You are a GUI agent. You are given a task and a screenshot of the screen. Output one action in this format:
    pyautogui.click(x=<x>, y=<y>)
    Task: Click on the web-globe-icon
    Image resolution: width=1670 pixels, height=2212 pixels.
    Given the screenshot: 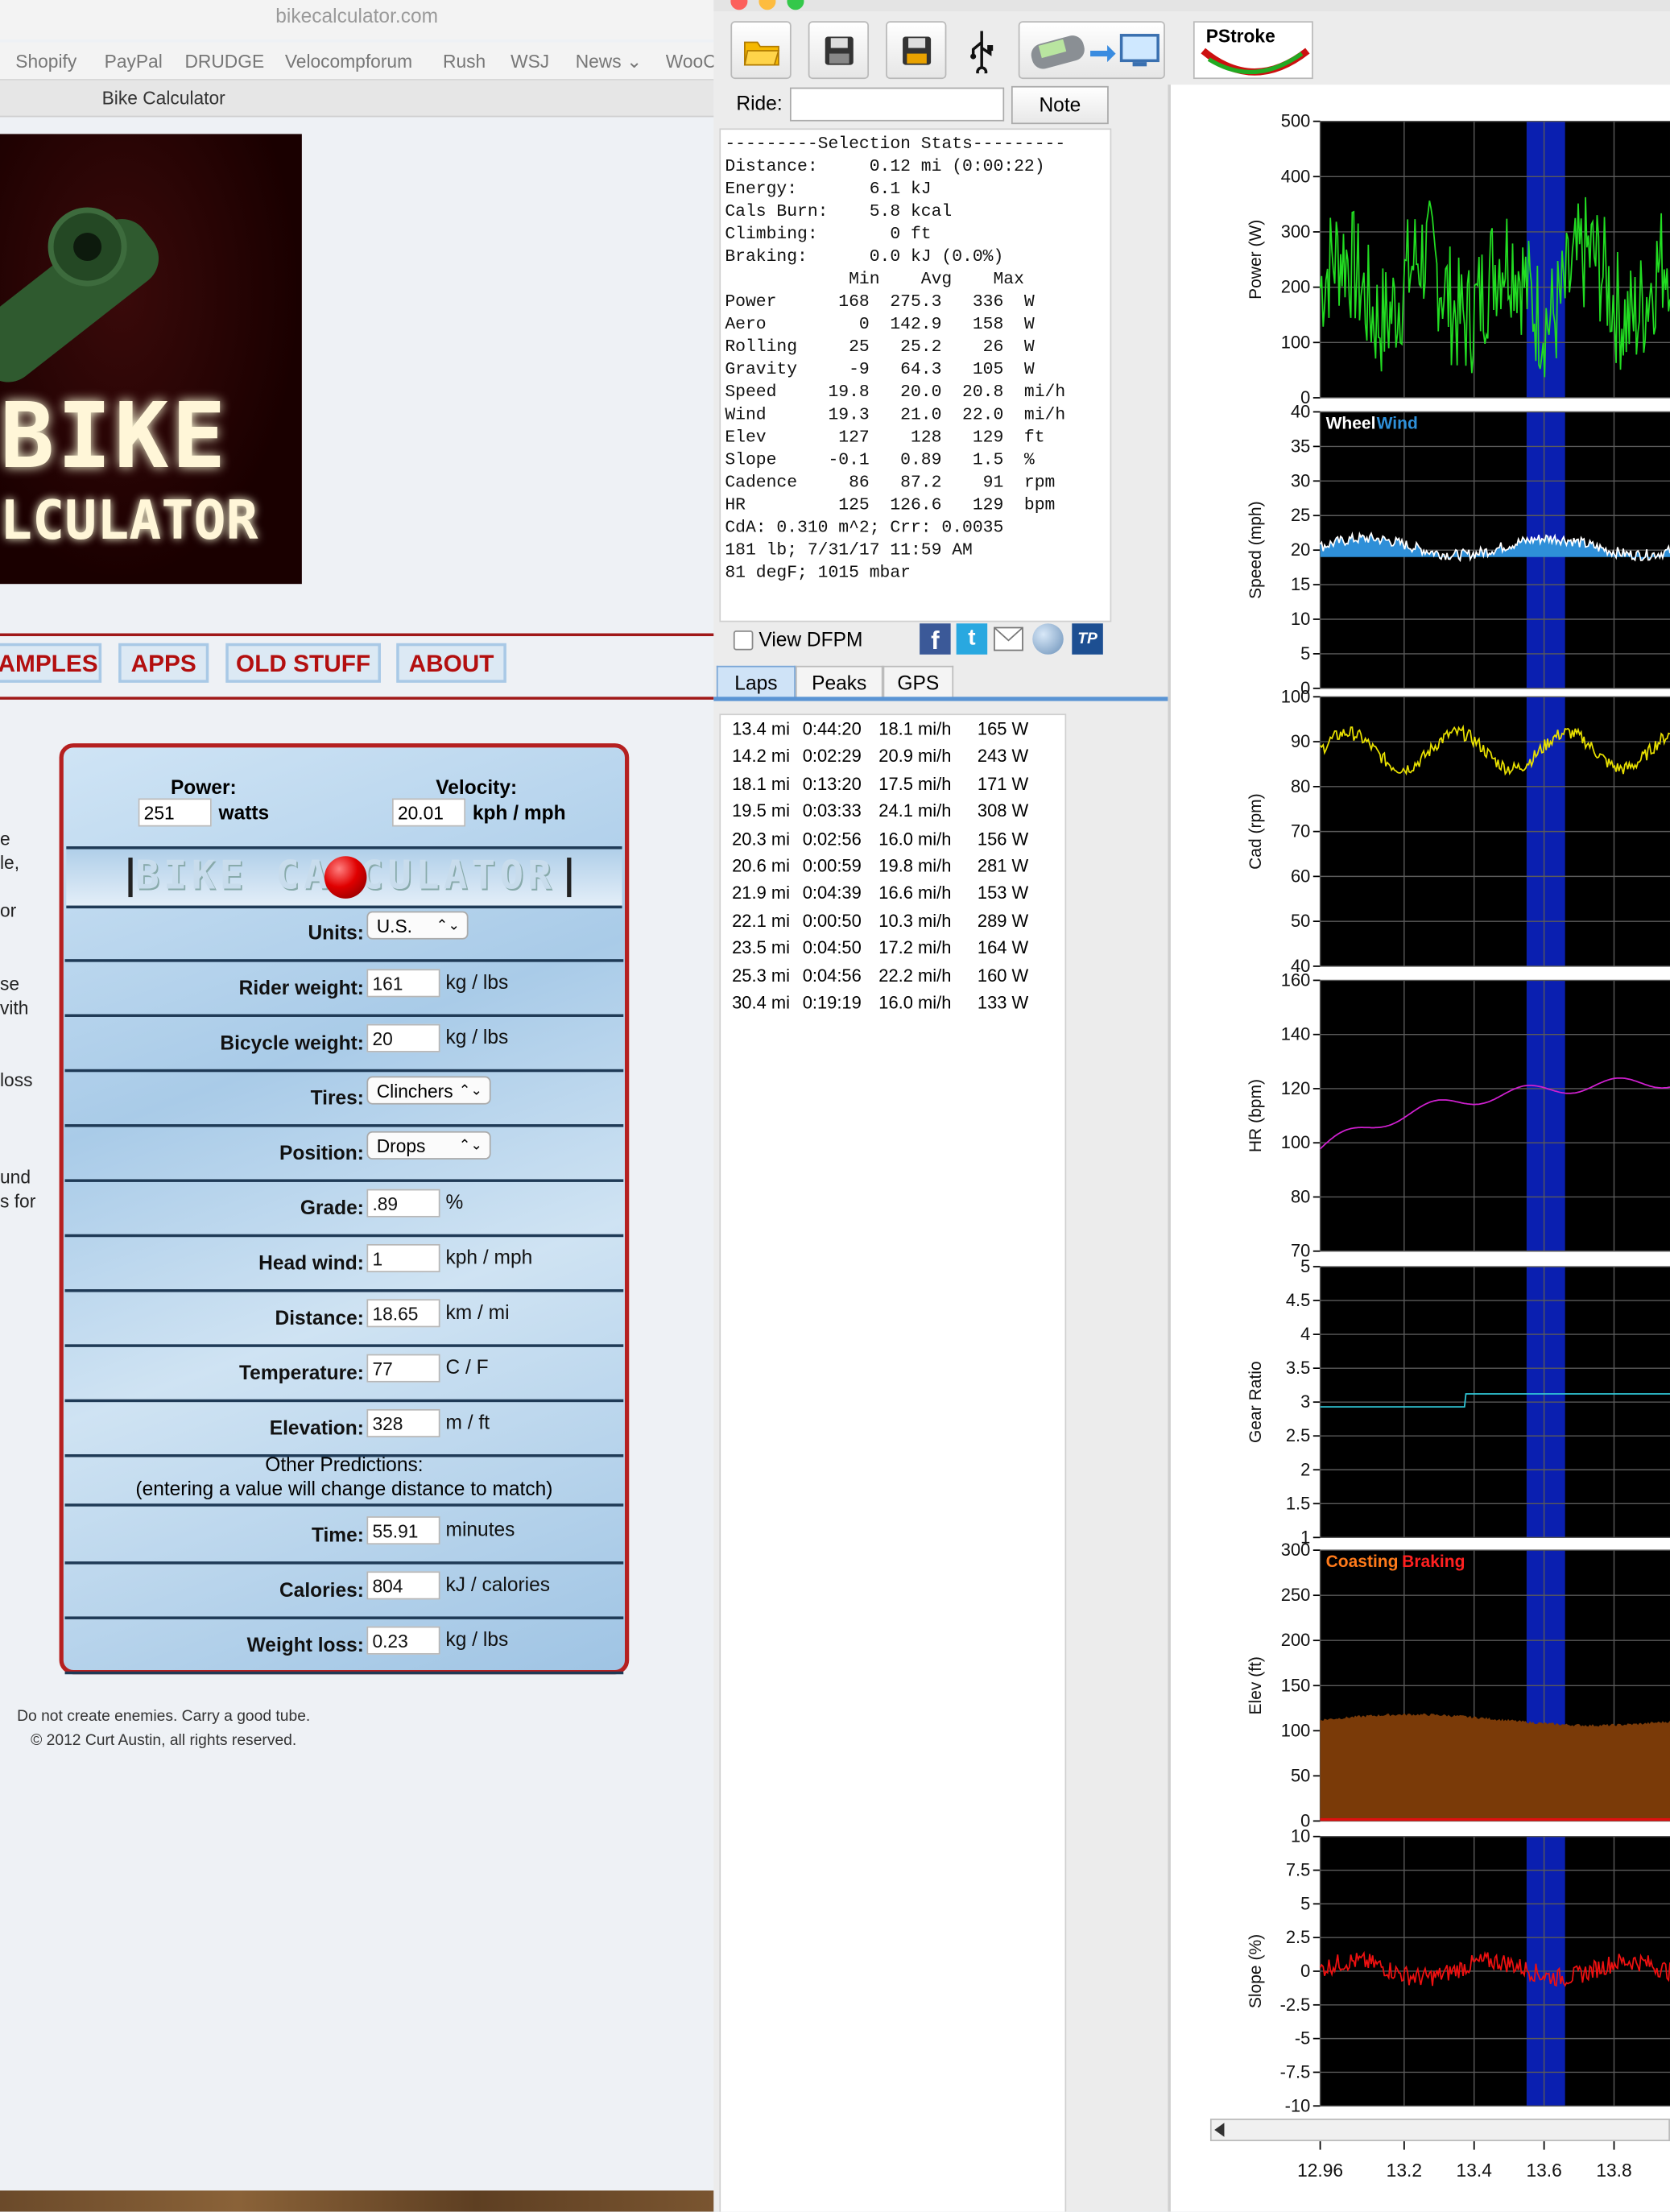 What is the action you would take?
    pyautogui.click(x=1048, y=639)
    